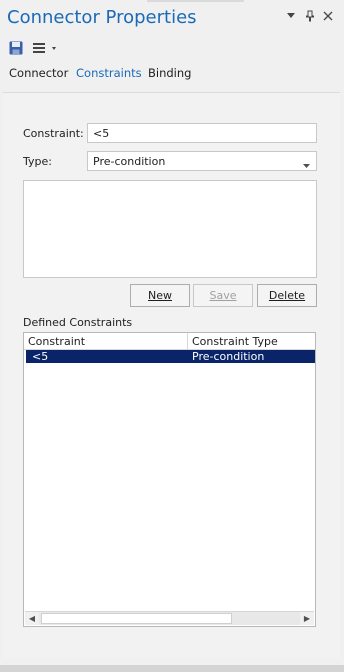  I want to click on new-button: New, so click(160, 295).